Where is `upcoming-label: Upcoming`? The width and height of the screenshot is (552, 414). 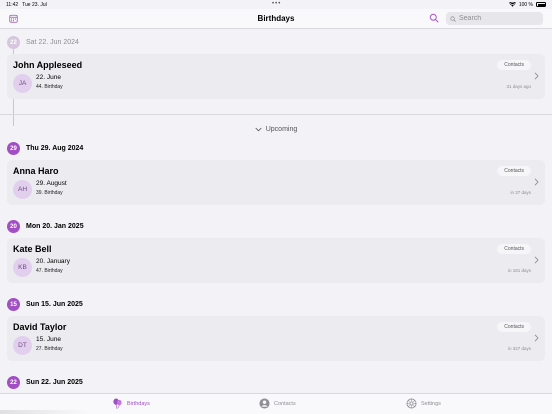
upcoming-label: Upcoming is located at coordinates (281, 129).